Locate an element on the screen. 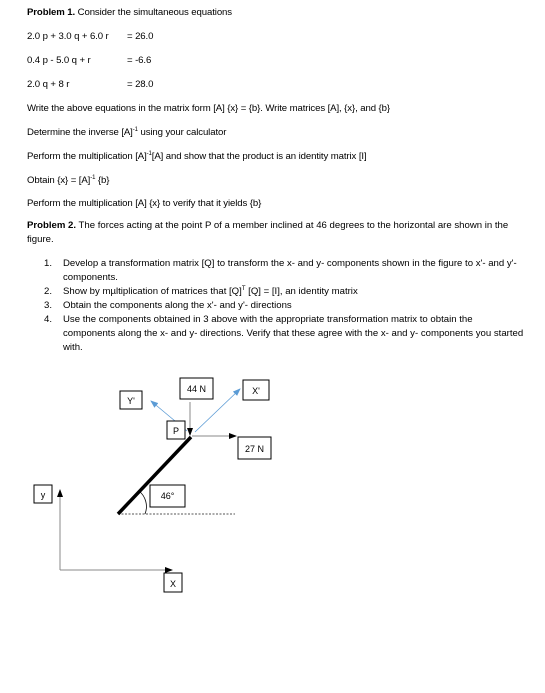  angle-text: 46° is located at coordinates (168, 496).